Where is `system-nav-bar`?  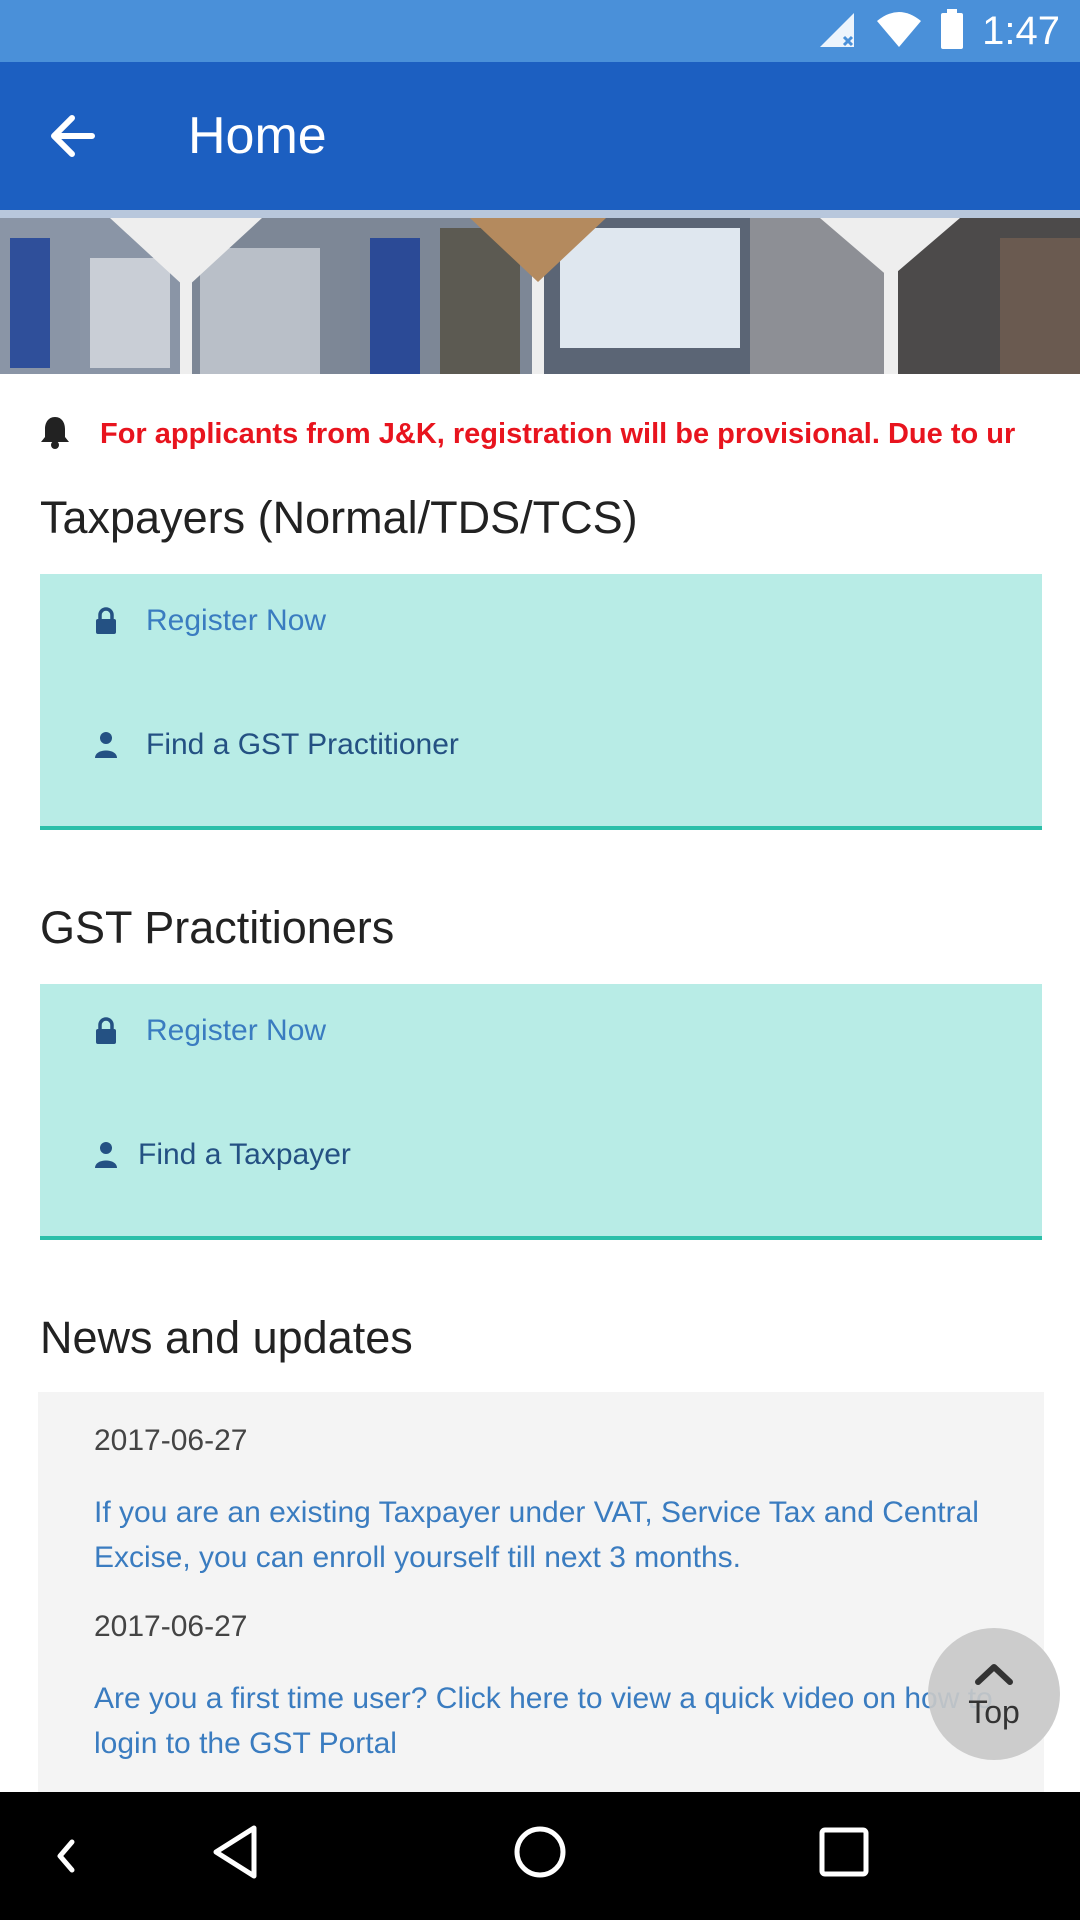 system-nav-bar is located at coordinates (540, 1856).